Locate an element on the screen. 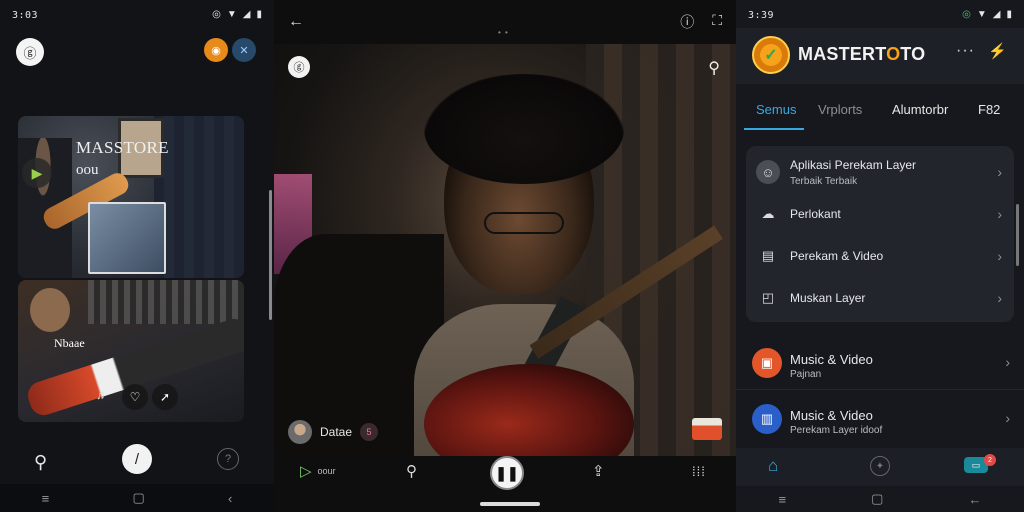 The image size is (1024, 512). bottom-nav: ⌂ ✦ ▭ 2 is located at coordinates (880, 467).